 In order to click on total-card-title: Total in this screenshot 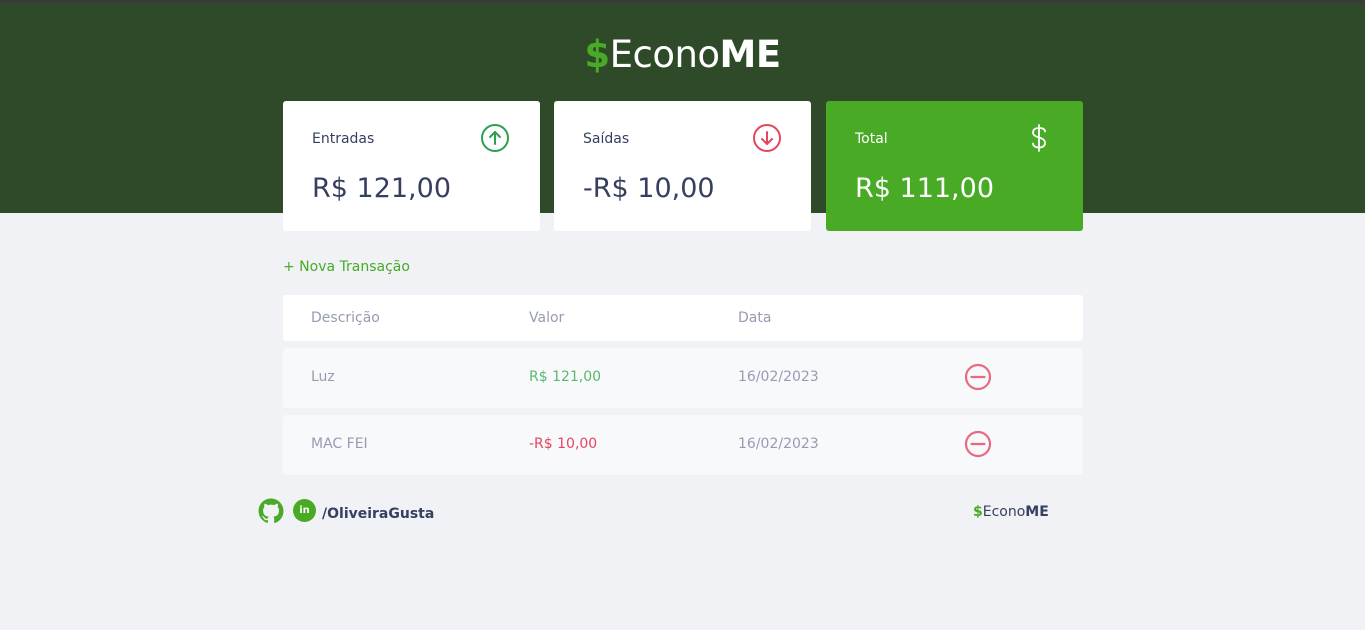, I will do `click(871, 139)`.